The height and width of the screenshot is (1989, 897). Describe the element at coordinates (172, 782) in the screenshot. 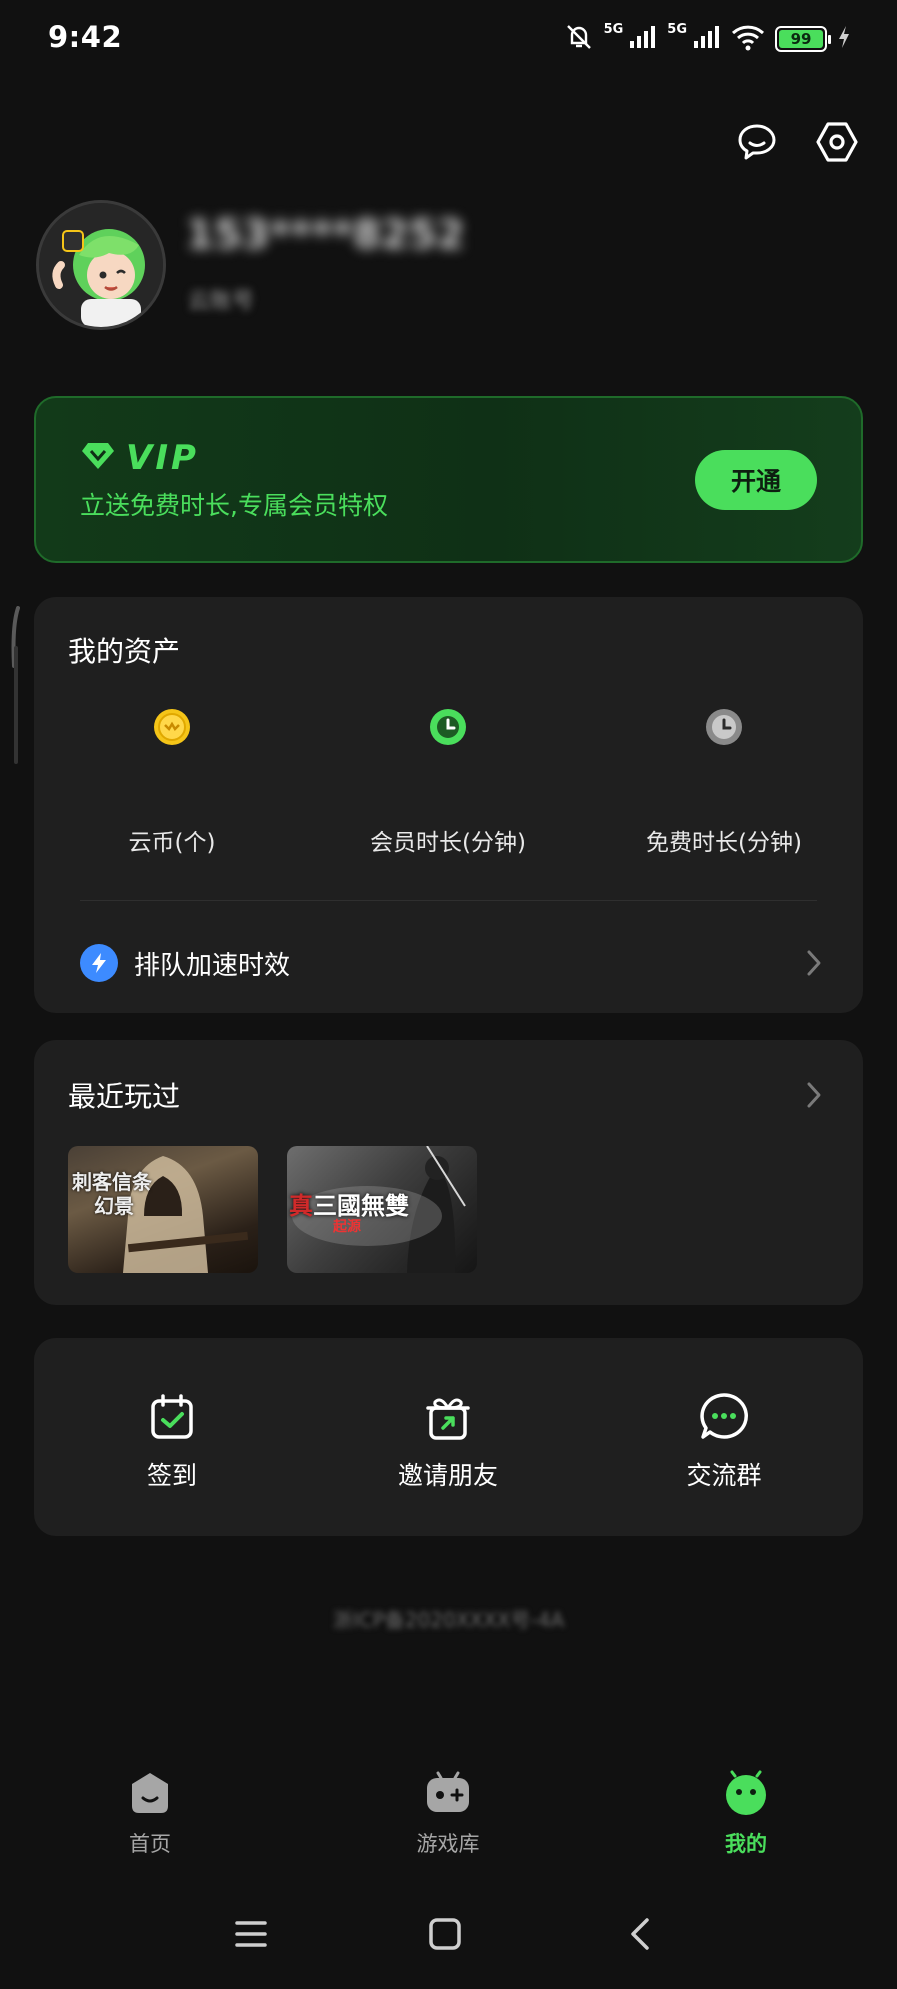

I see `asset-coins: 云币(个)` at that location.